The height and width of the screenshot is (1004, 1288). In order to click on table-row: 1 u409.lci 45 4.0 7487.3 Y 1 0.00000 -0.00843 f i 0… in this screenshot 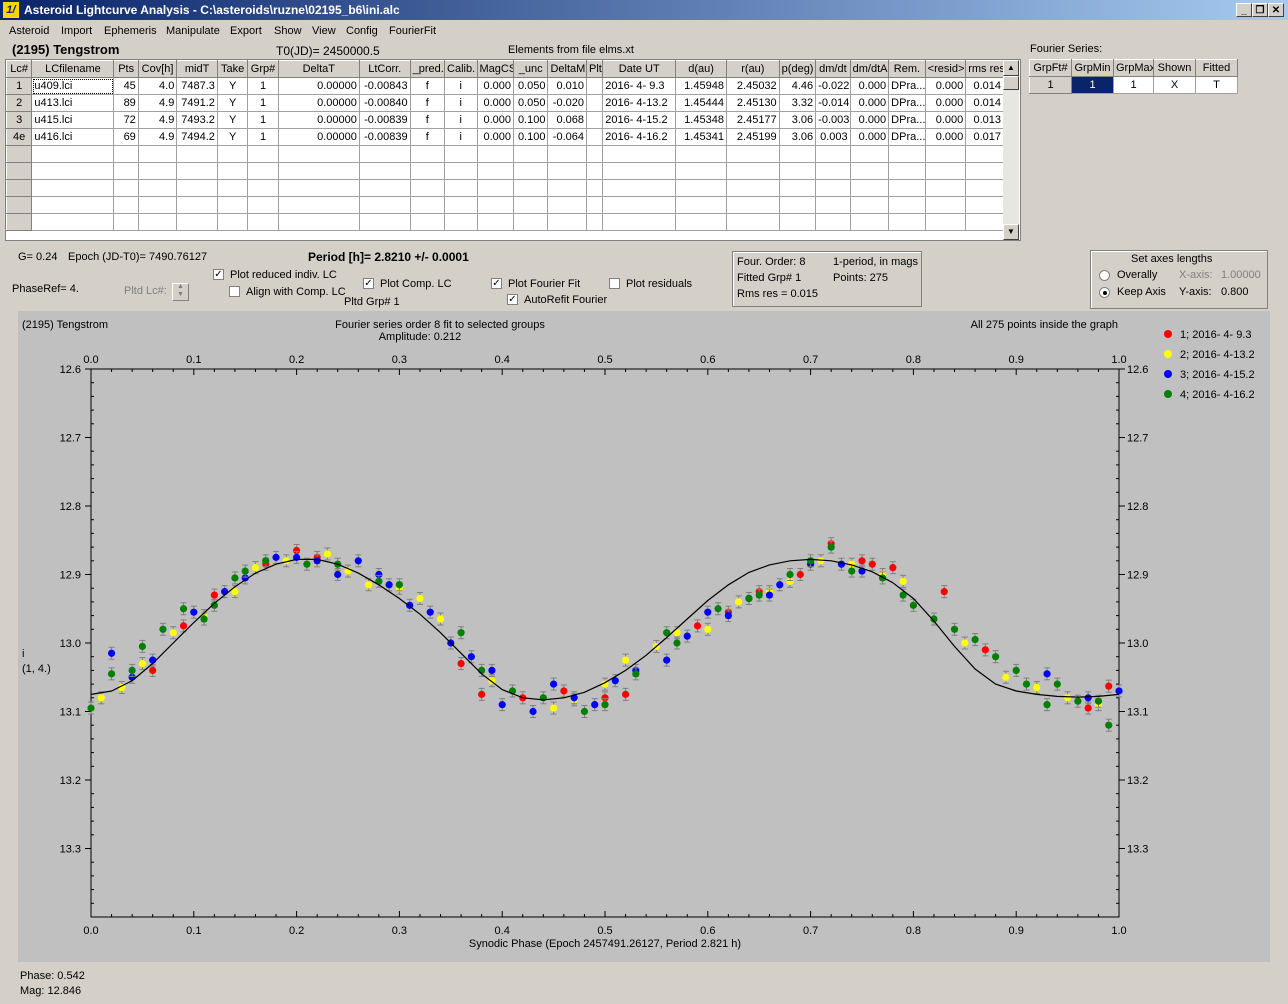, I will do `click(505, 86)`.